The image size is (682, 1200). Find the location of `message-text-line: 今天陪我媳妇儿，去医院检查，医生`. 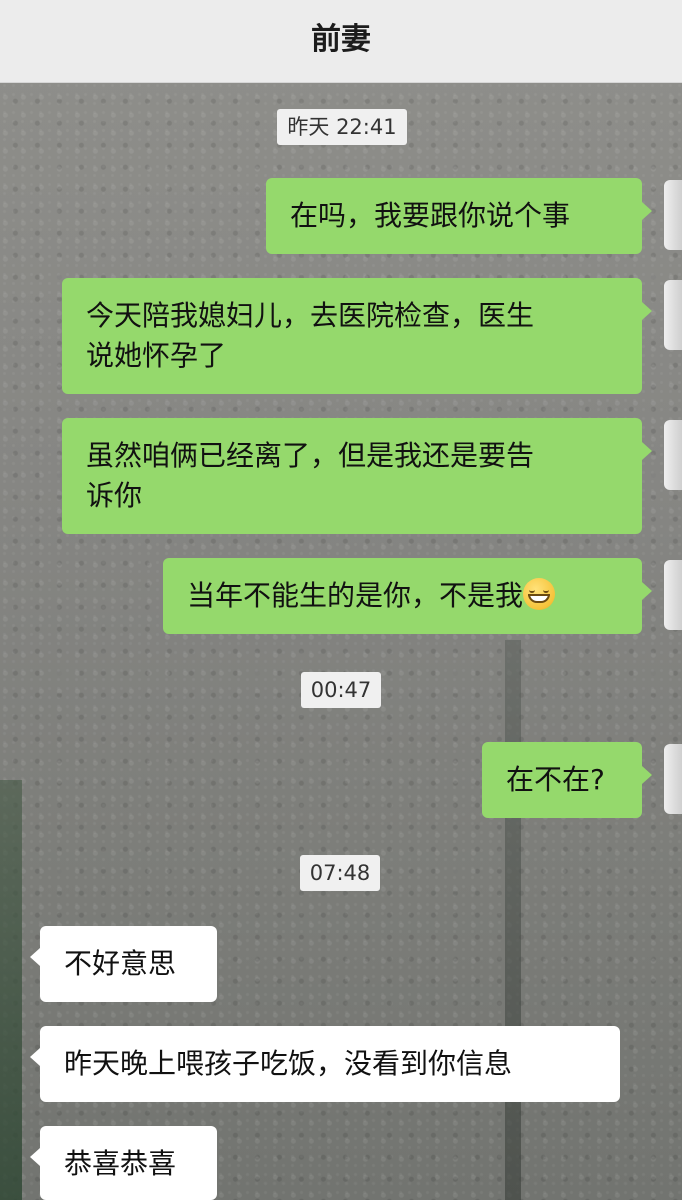

message-text-line: 今天陪我媳妇儿，去医院检查，医生 is located at coordinates (310, 315).